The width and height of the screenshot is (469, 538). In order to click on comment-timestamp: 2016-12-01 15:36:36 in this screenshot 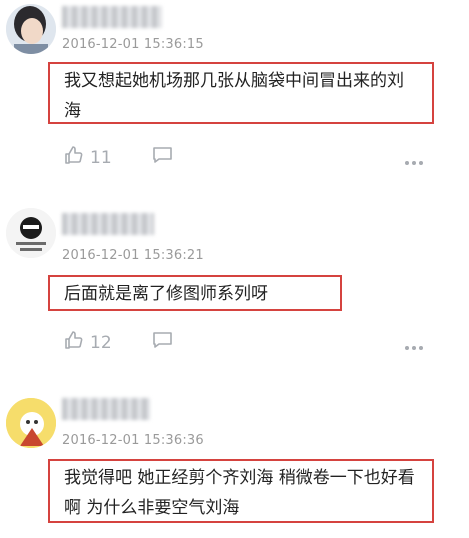, I will do `click(133, 440)`.